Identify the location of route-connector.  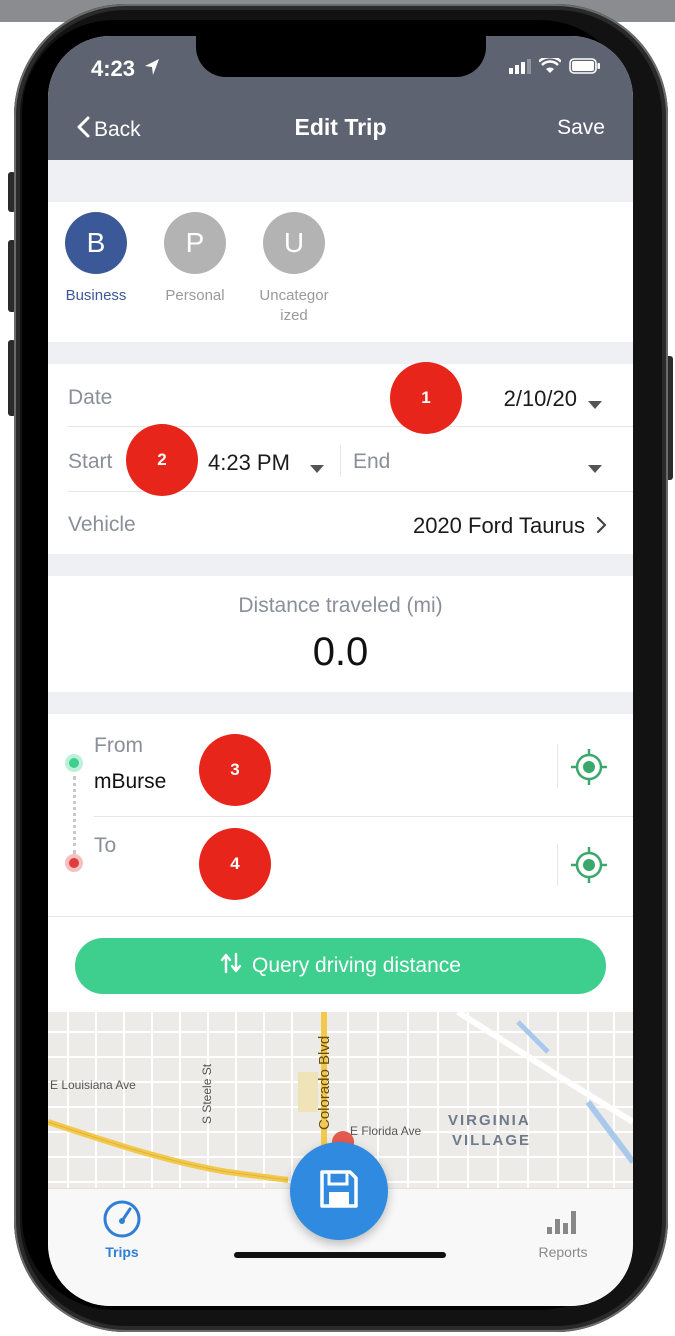
(74, 815).